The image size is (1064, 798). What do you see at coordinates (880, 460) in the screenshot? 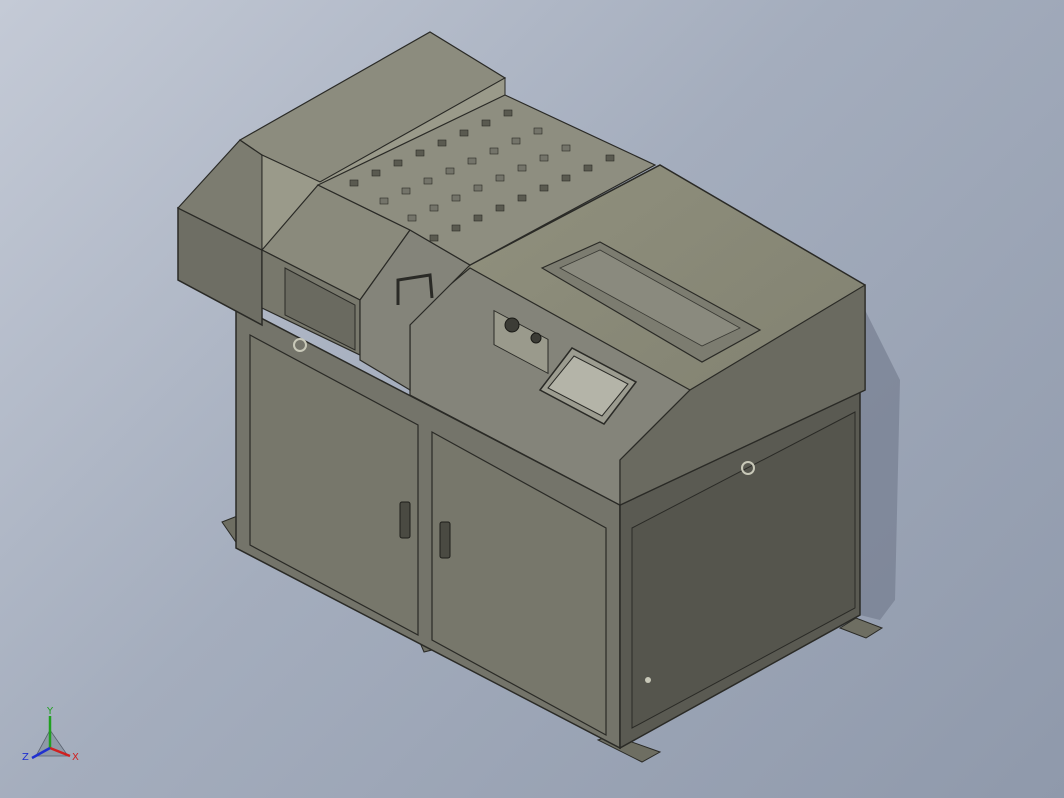
I see `model-shadow` at bounding box center [880, 460].